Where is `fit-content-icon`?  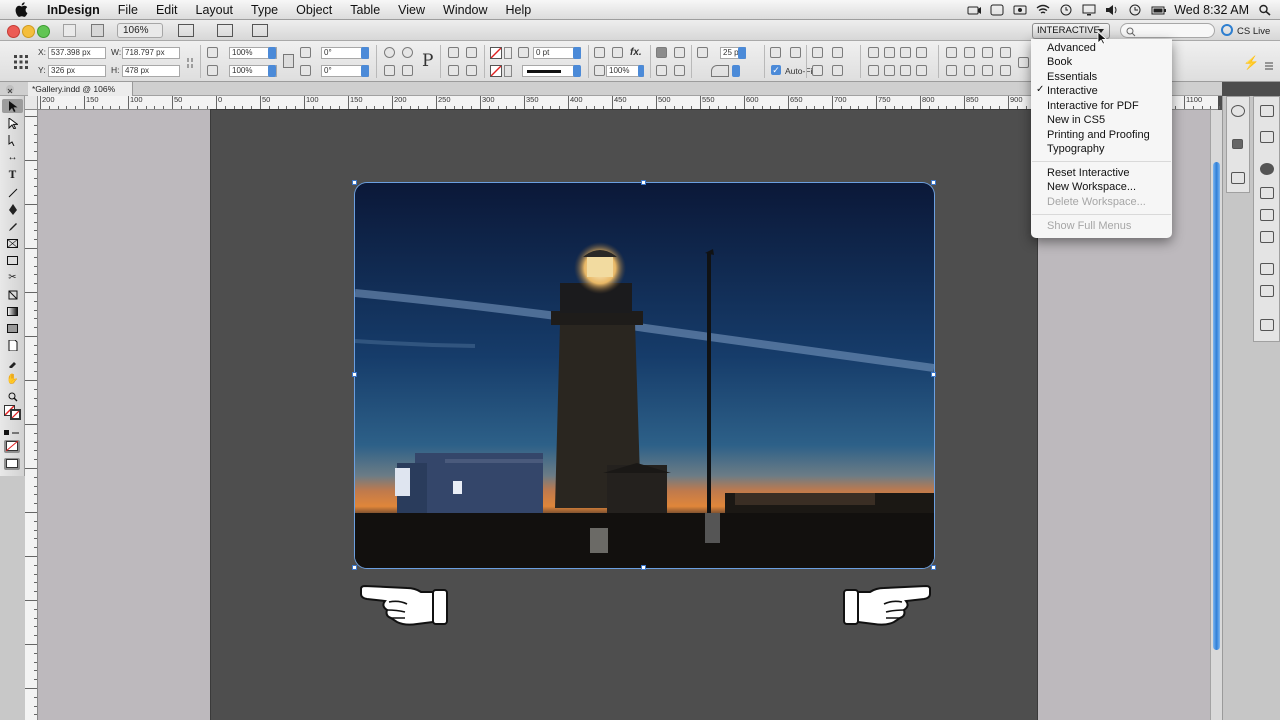 fit-content-icon is located at coordinates (817, 70).